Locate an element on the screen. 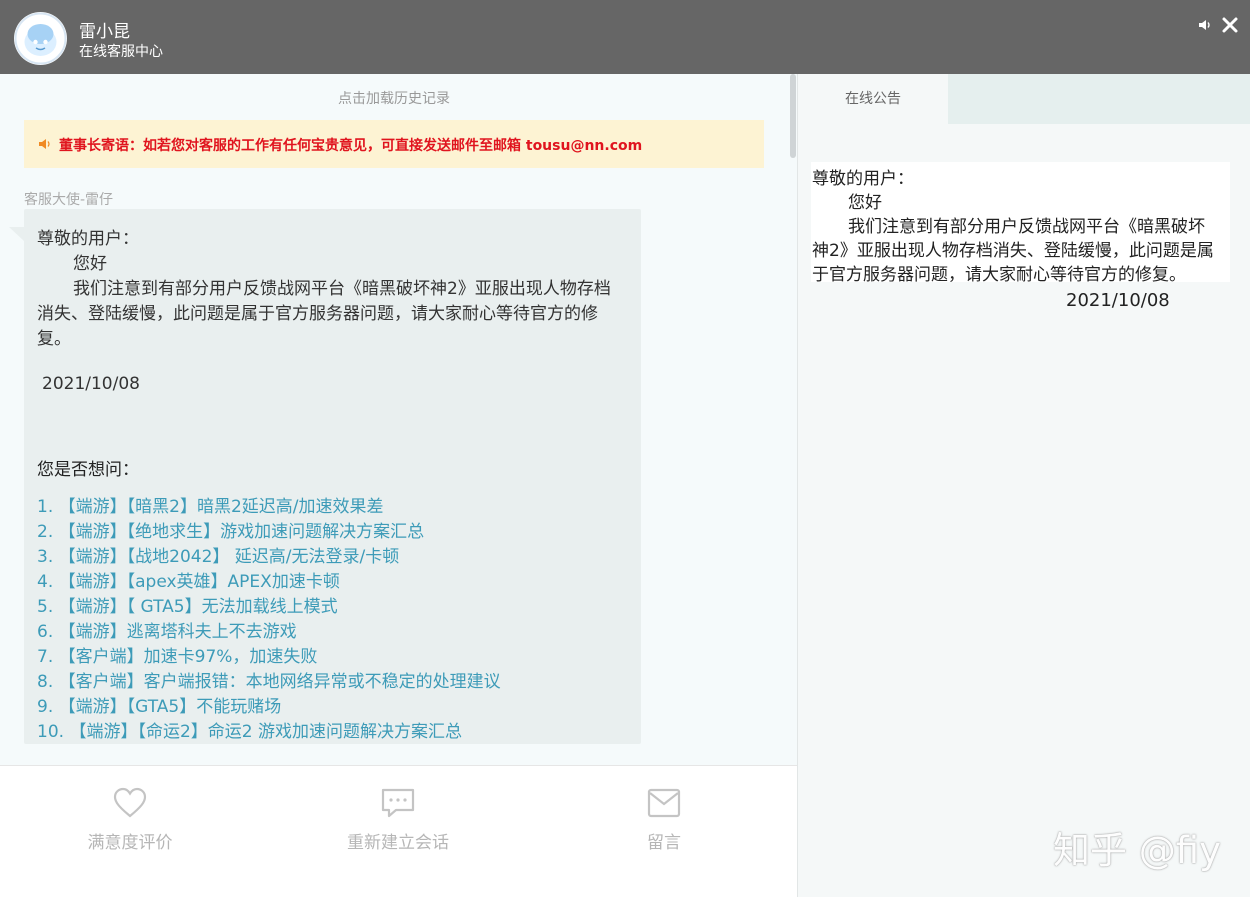  megaphone-icon is located at coordinates (44, 144).